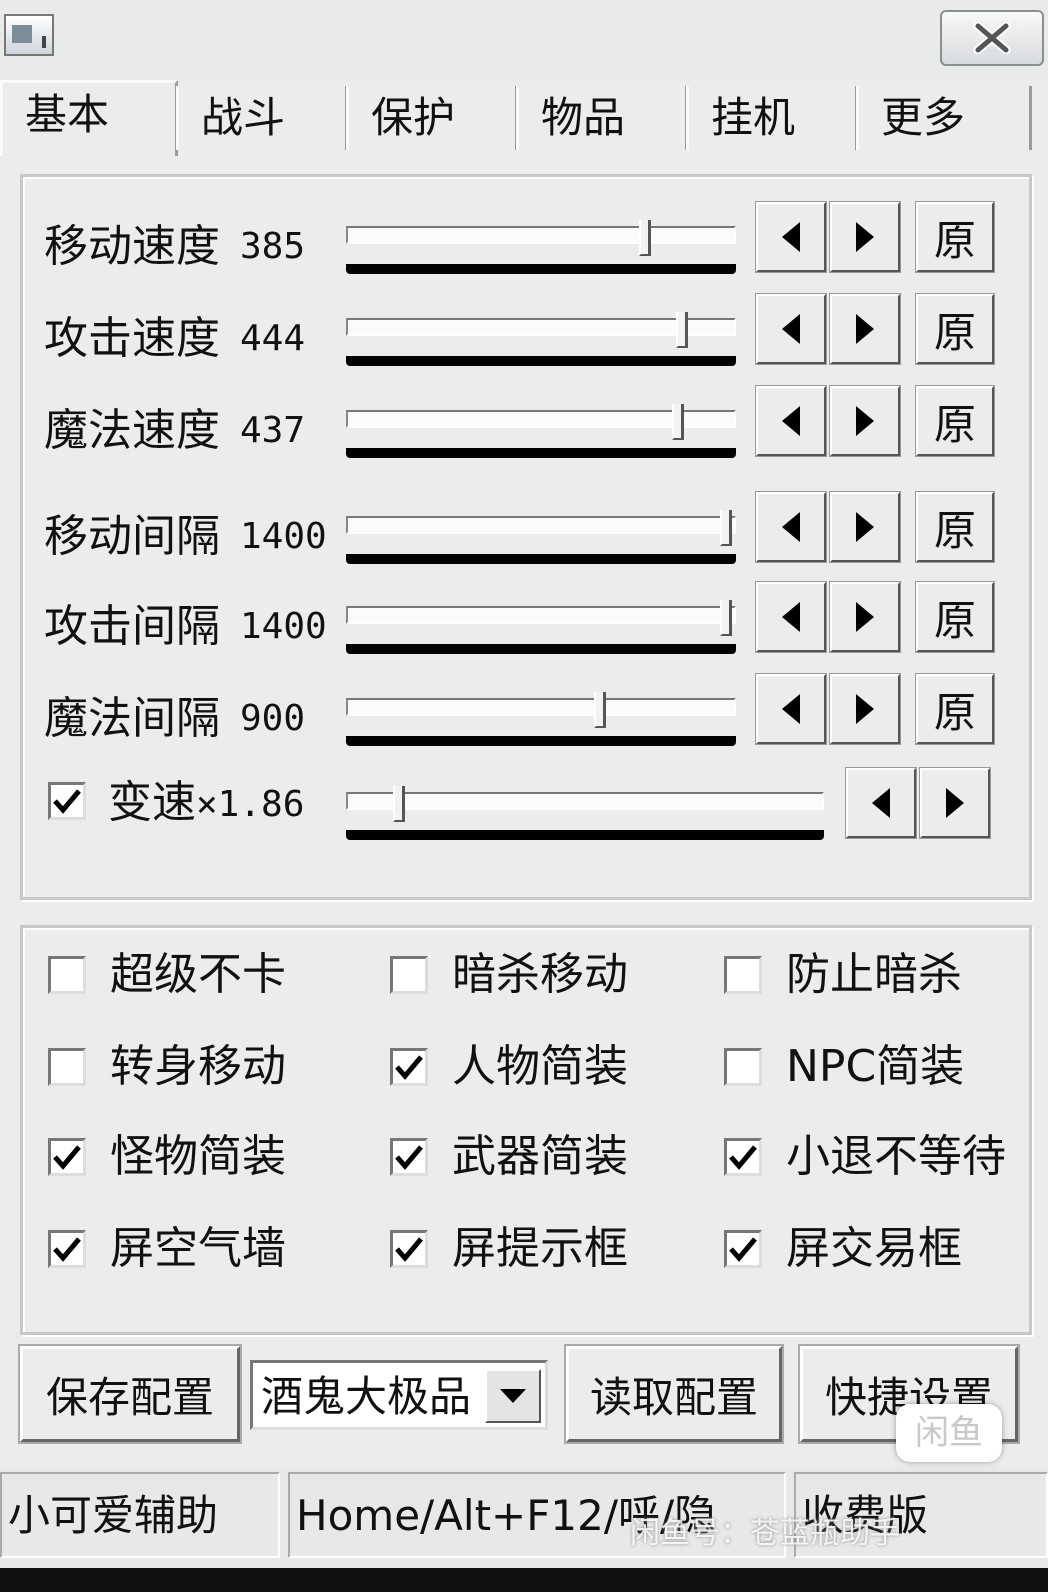 Image resolution: width=1048 pixels, height=1592 pixels. I want to click on option-label-10: 屏提示框, so click(540, 1248).